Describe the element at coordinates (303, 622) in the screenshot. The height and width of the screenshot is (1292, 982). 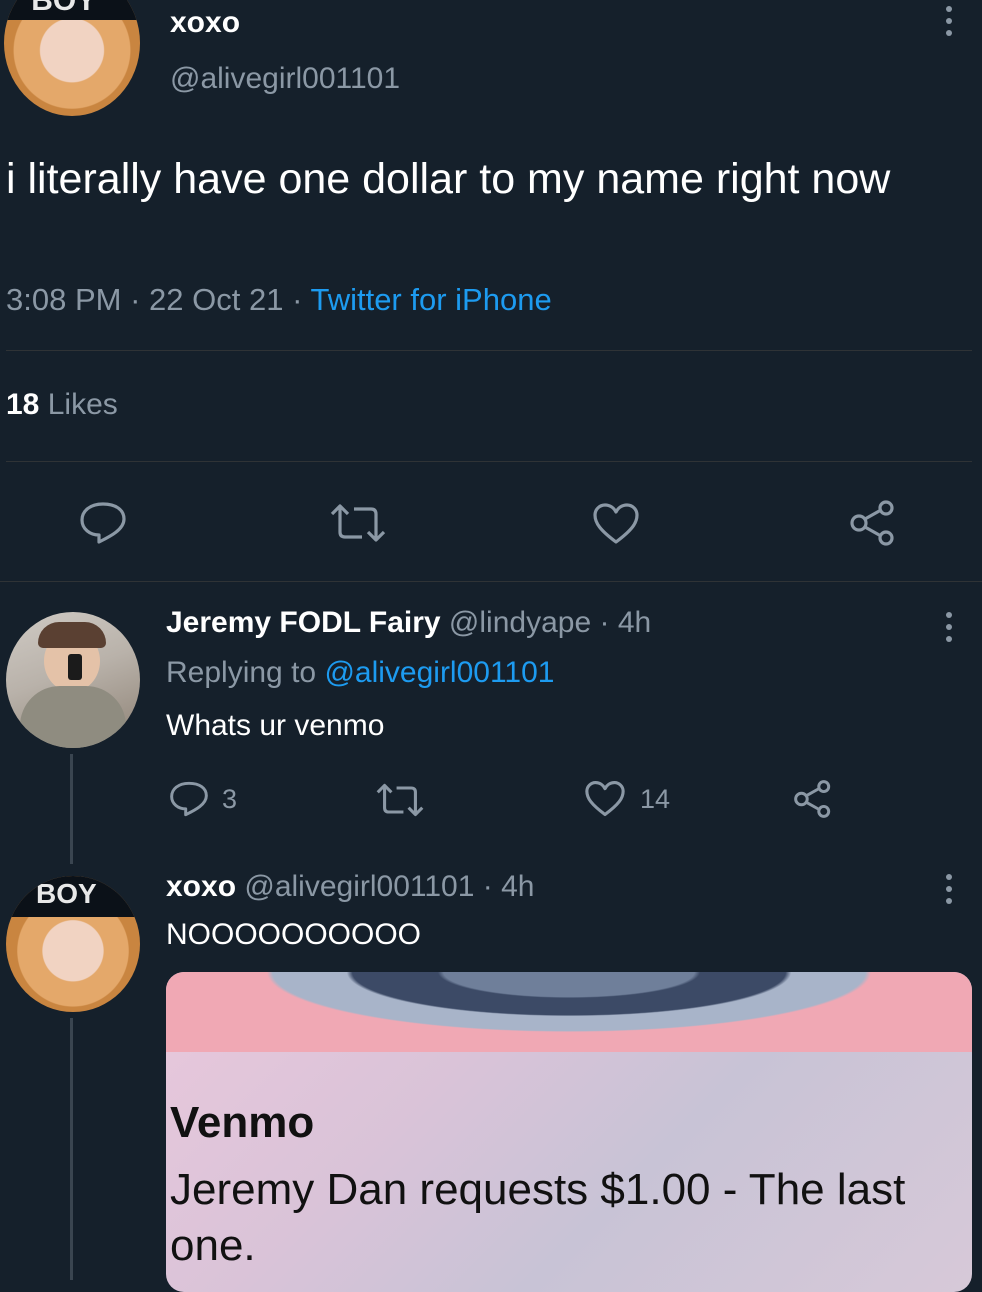
I see `display-name: Jeremy FODL Fairy` at that location.